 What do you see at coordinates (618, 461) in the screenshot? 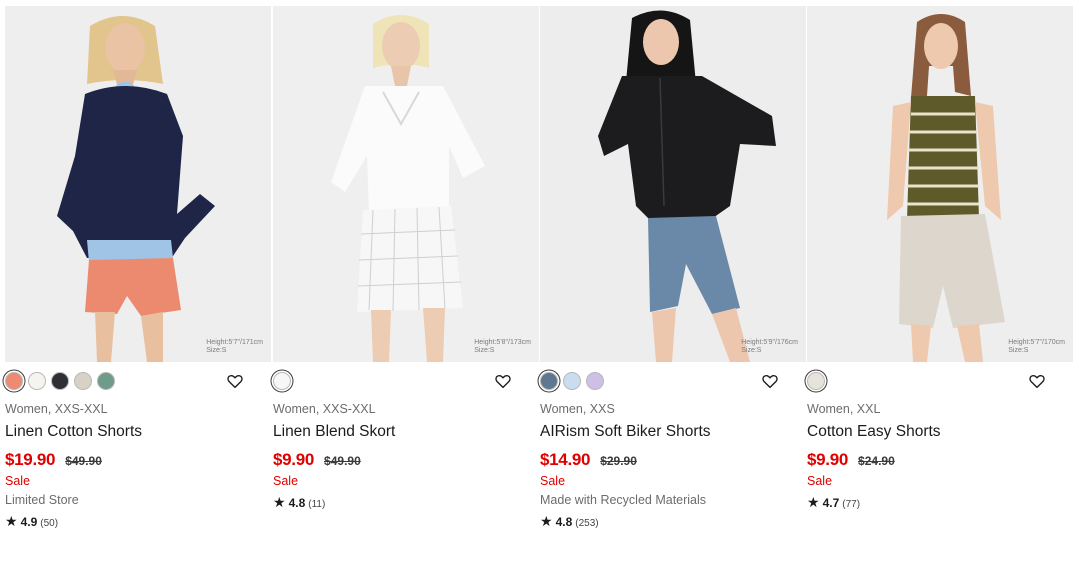
I see `original-price: $29.90` at bounding box center [618, 461].